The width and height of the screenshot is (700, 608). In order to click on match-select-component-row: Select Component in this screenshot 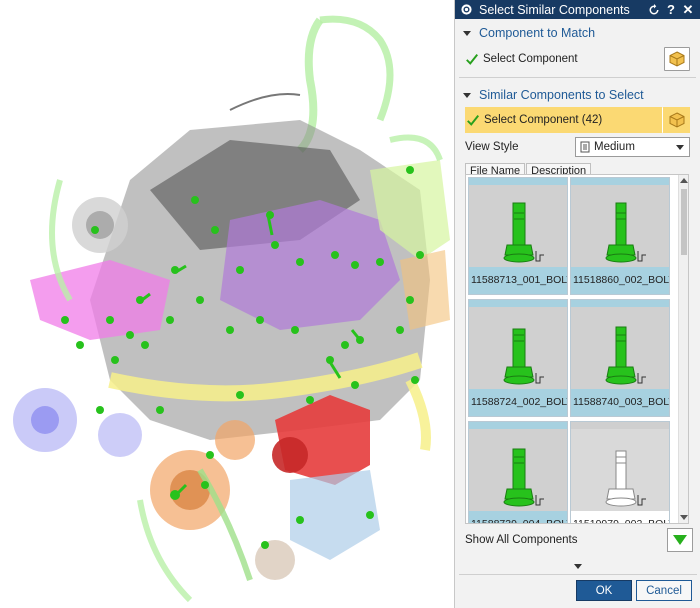, I will do `click(577, 59)`.